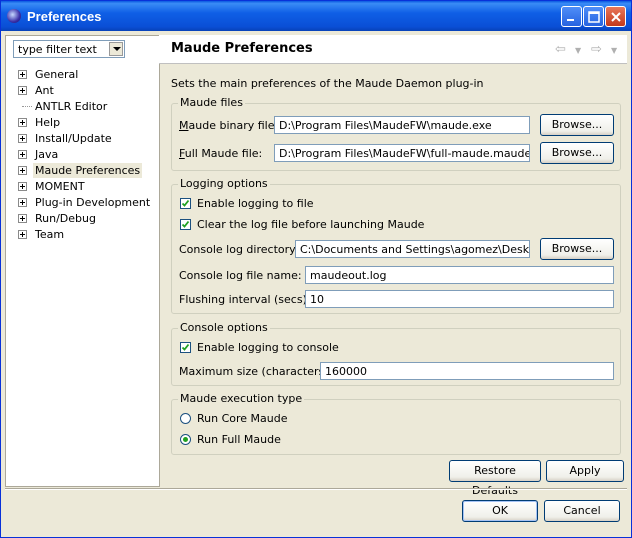 This screenshot has height=538, width=632. I want to click on apply-button: Apply, so click(585, 471).